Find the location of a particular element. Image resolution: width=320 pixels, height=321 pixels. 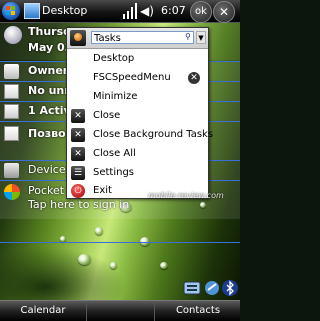

menu-item-close-all: ✕ Close All is located at coordinates (137, 154).